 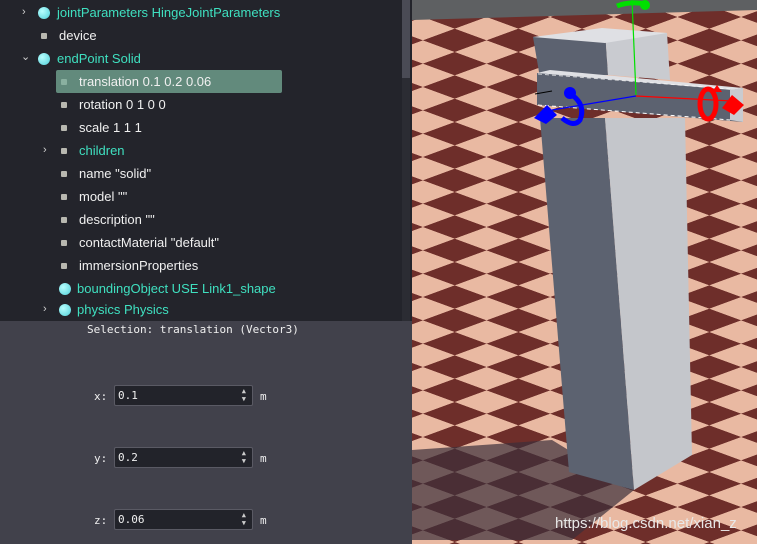 What do you see at coordinates (646, 523) in the screenshot?
I see `watermark: https://blog.csdn.net/xian_z` at bounding box center [646, 523].